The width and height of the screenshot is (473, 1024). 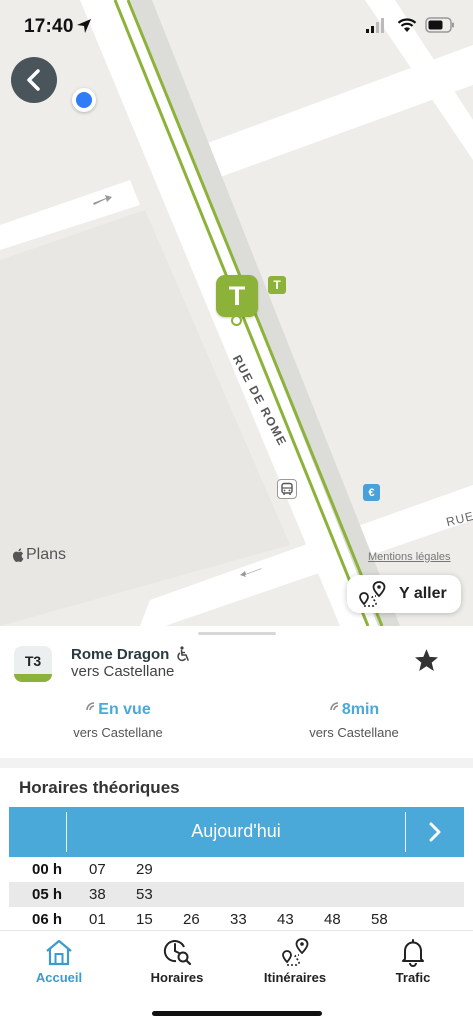 I want to click on status-time: 17:40, so click(x=49, y=26).